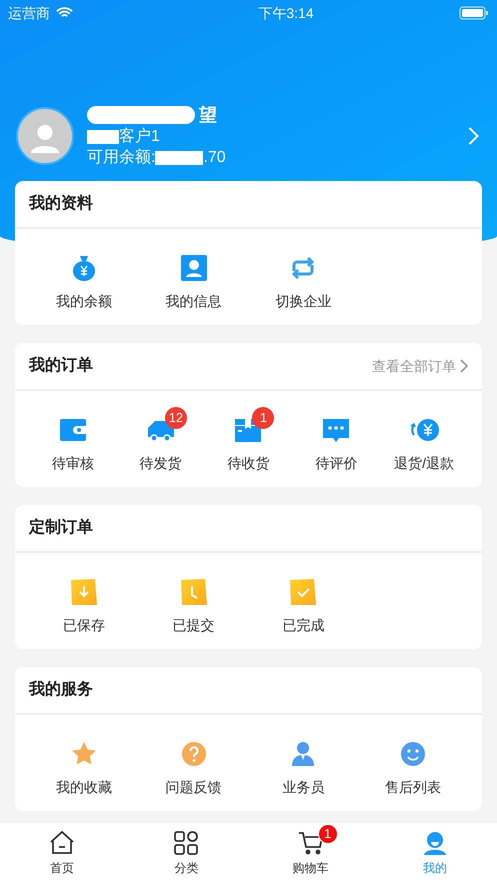  I want to click on menu-item: 问题反馈, so click(193, 763).